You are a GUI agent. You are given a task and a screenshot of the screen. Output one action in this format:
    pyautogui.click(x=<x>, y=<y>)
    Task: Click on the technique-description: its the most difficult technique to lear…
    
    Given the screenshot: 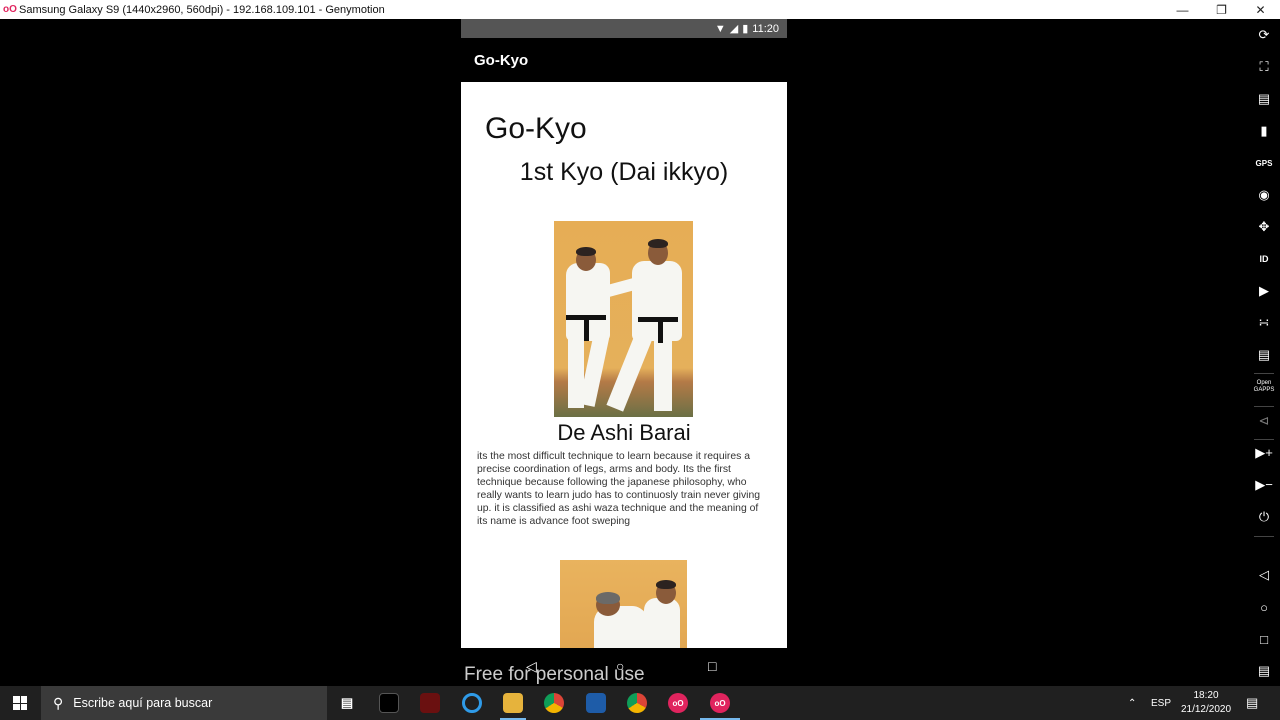 What is the action you would take?
    pyautogui.click(x=619, y=489)
    